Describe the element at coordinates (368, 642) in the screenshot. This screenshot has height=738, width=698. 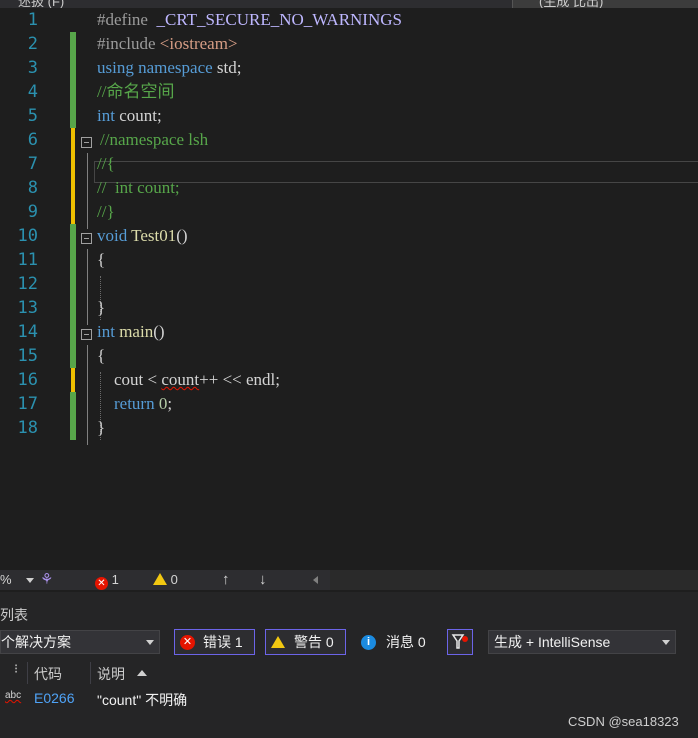
I see `info-icon: i` at that location.